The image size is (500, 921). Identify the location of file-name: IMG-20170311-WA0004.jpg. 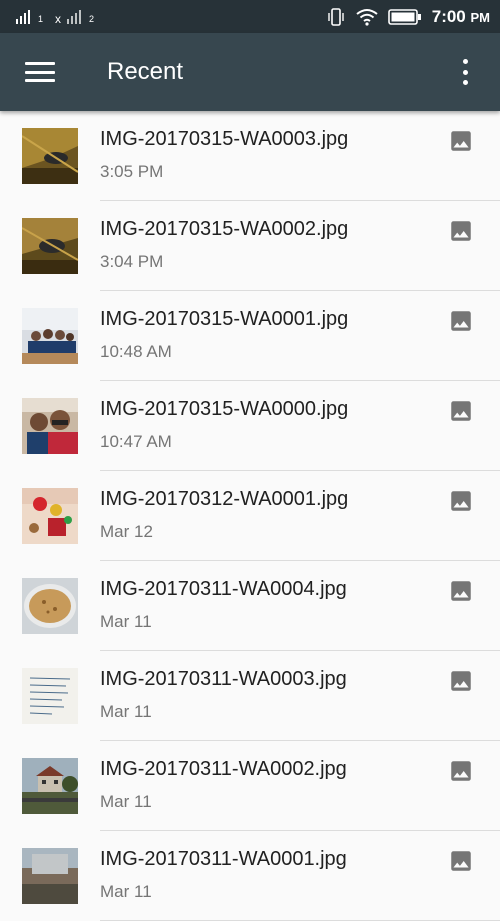
(223, 589).